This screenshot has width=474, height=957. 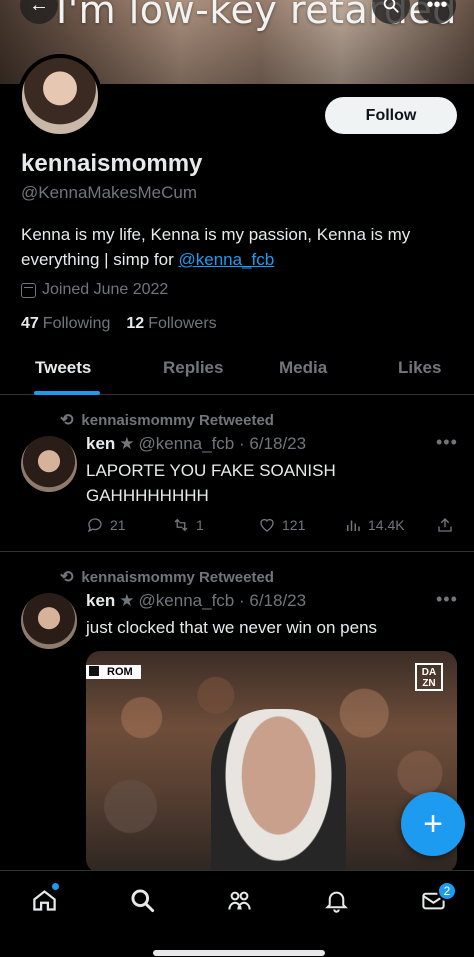 I want to click on profile-handle: @KennaMakesMeCum, so click(x=109, y=192).